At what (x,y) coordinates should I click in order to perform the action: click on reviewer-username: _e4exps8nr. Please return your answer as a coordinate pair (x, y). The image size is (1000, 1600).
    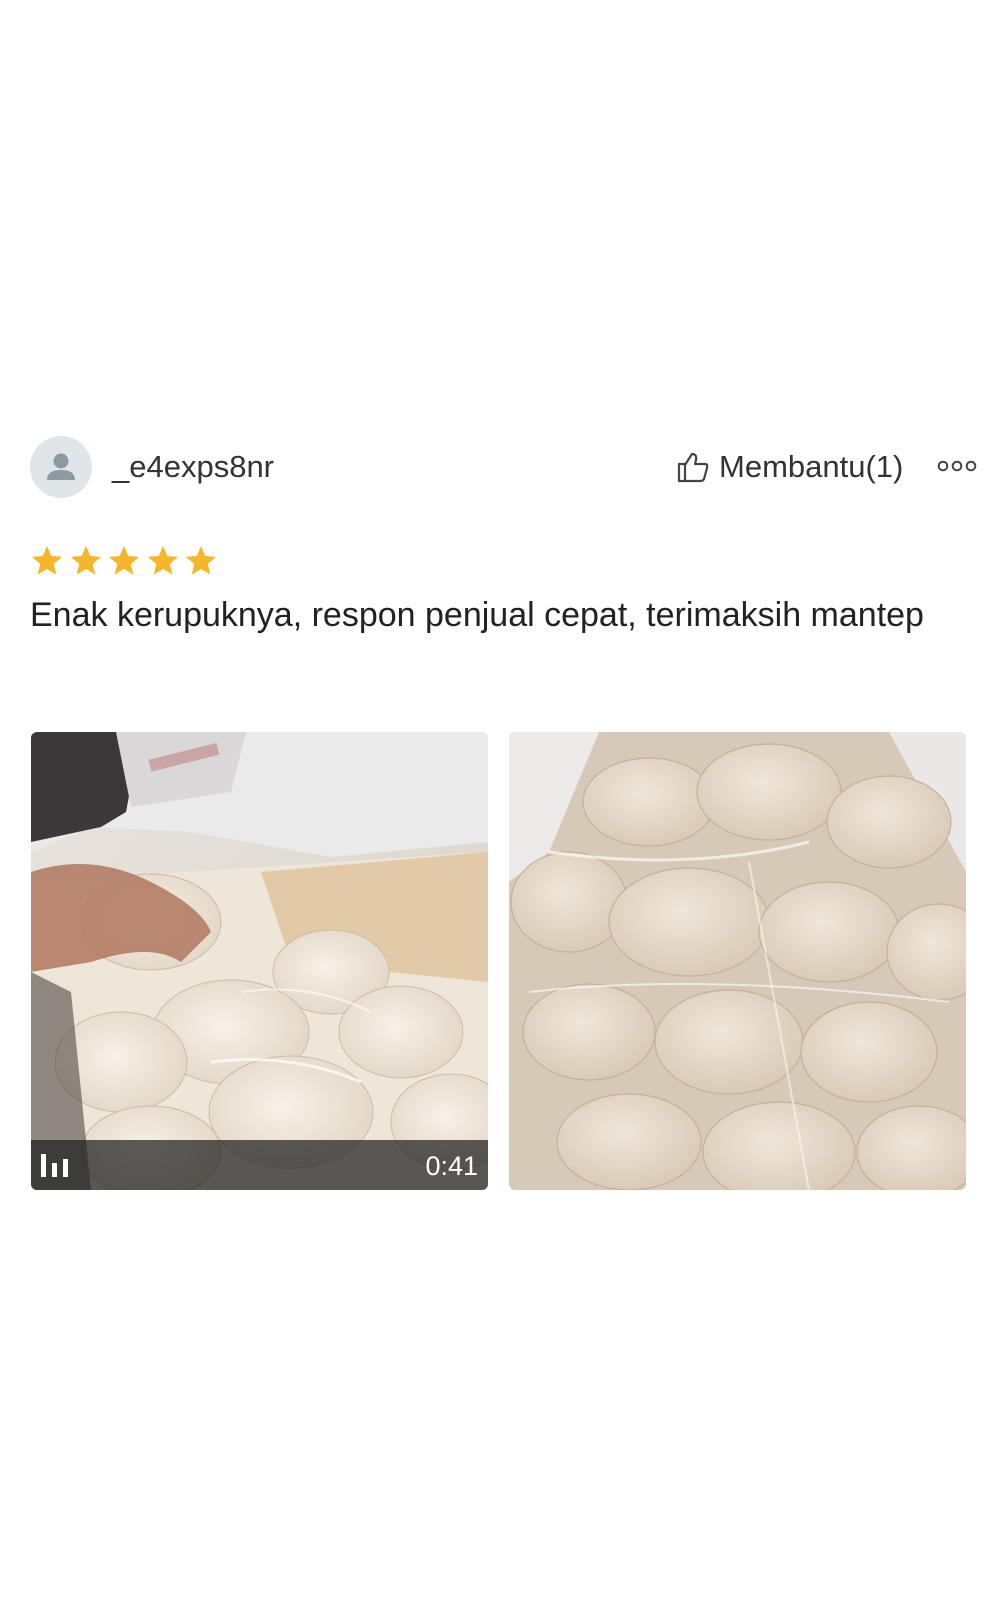
    Looking at the image, I should click on (193, 467).